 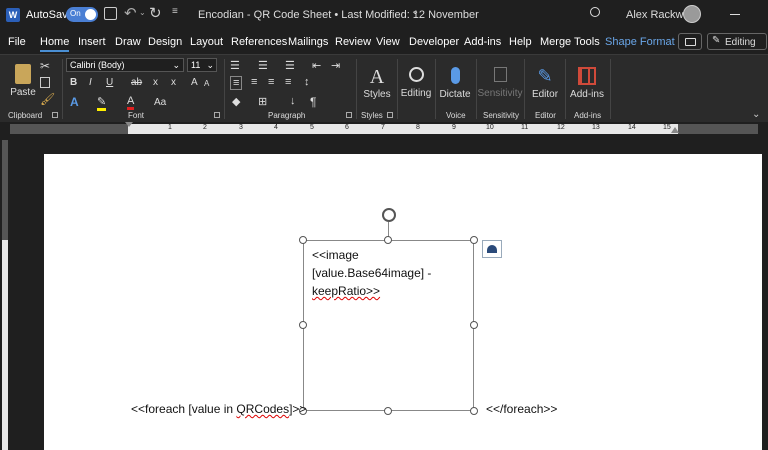 I want to click on editing-button: Editing, so click(x=416, y=83).